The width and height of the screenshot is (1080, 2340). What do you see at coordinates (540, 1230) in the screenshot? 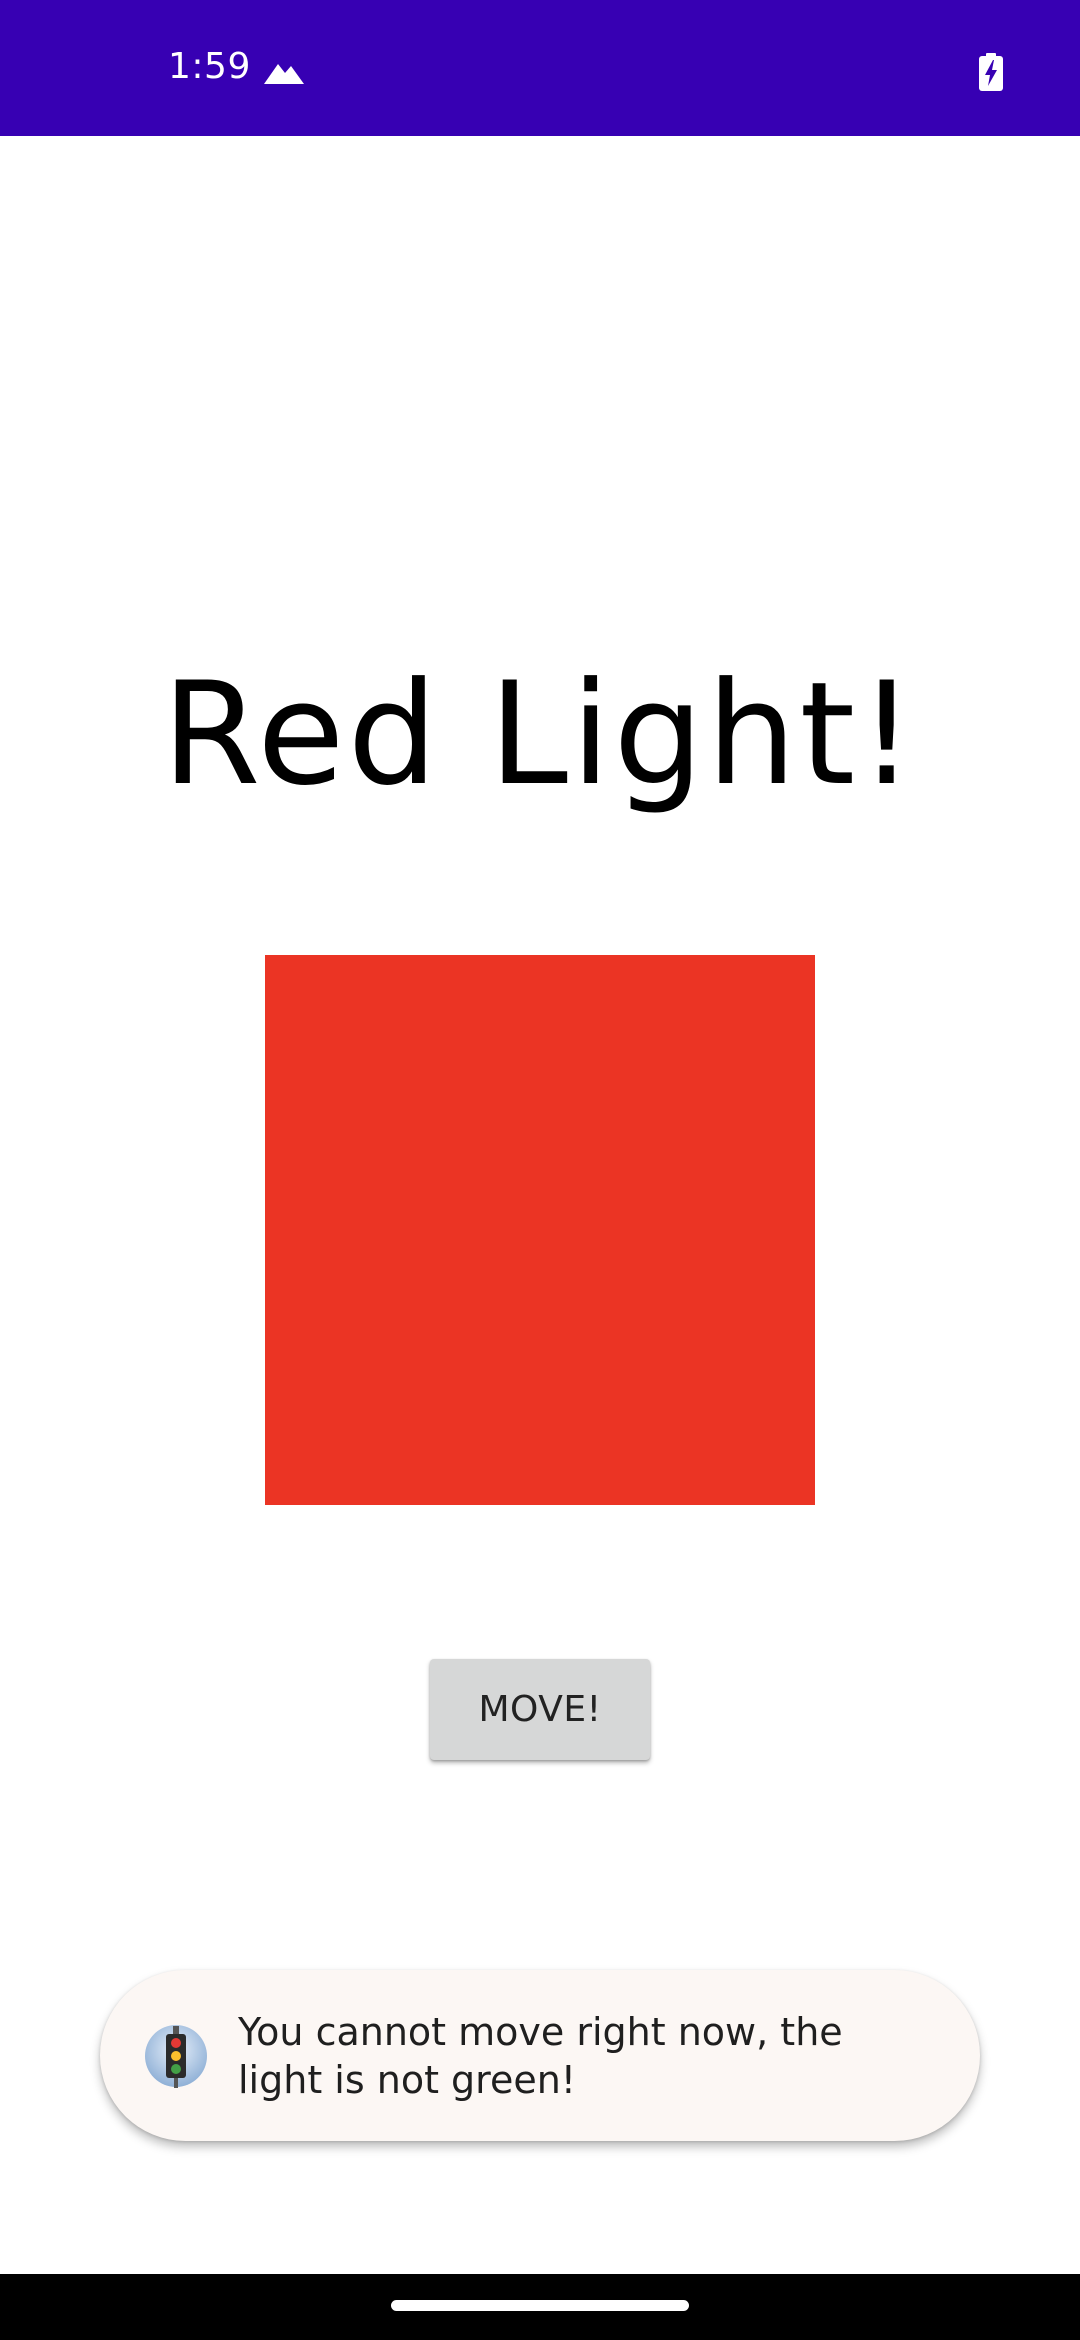
I see `traffic-light-indicator` at bounding box center [540, 1230].